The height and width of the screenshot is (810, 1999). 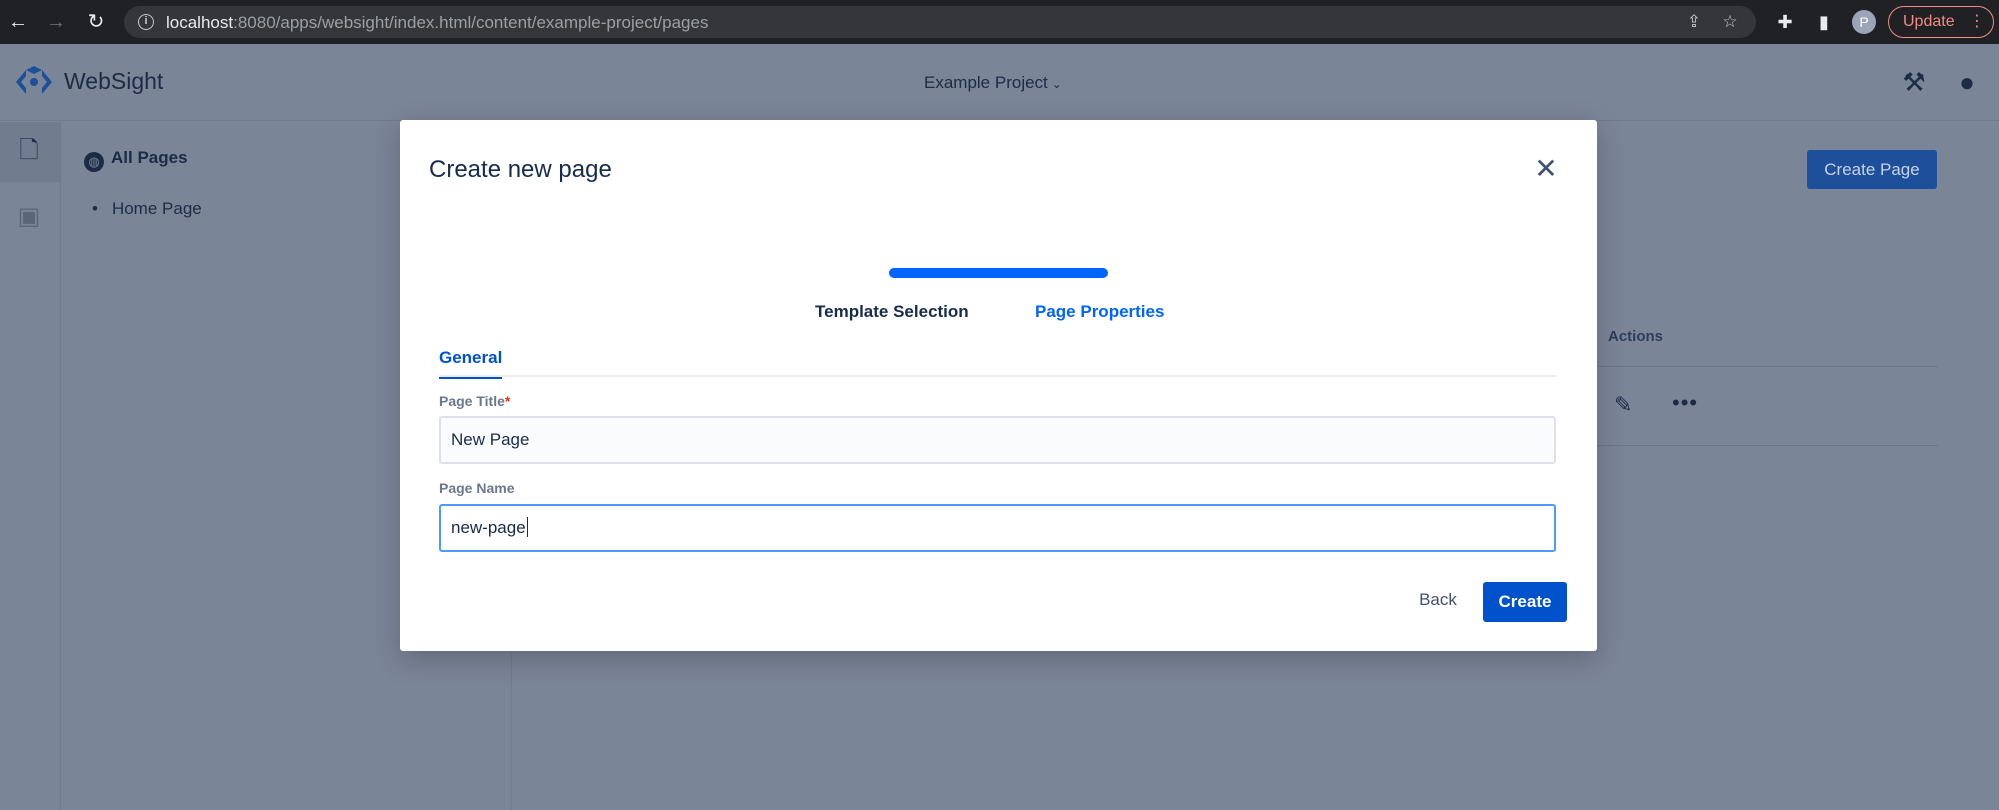 What do you see at coordinates (475, 401) in the screenshot?
I see `page-title-label: Page Title*` at bounding box center [475, 401].